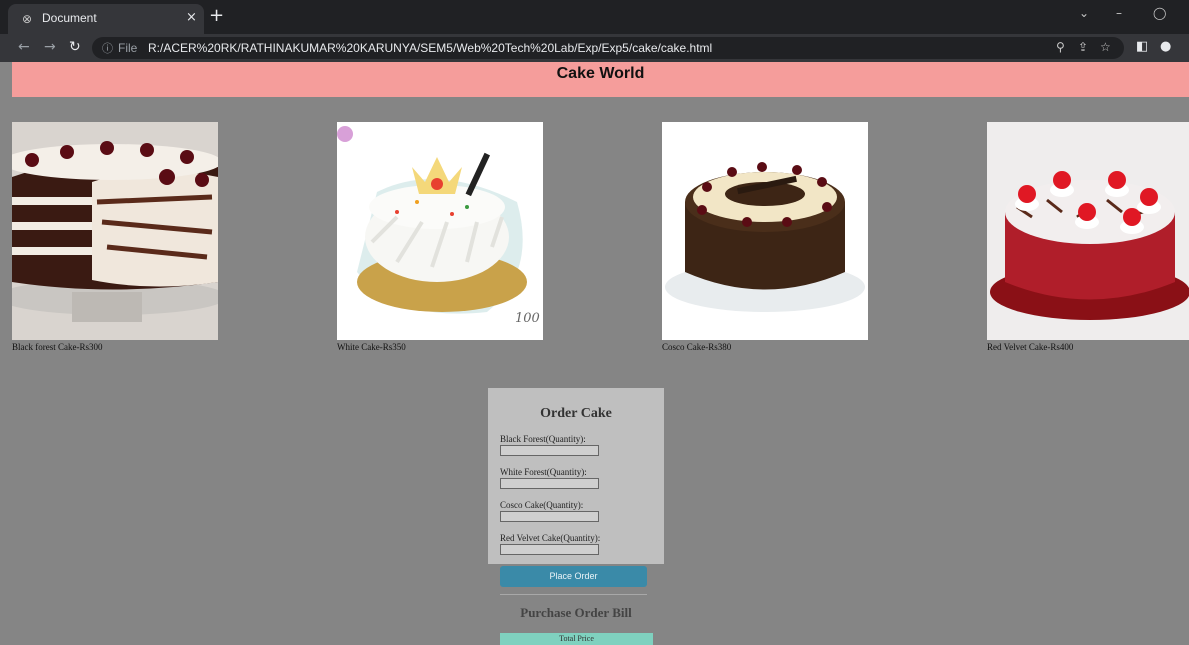  I want to click on cake-card-red-velvet: Red Velvet Cake-Rs400, so click(1088, 237).